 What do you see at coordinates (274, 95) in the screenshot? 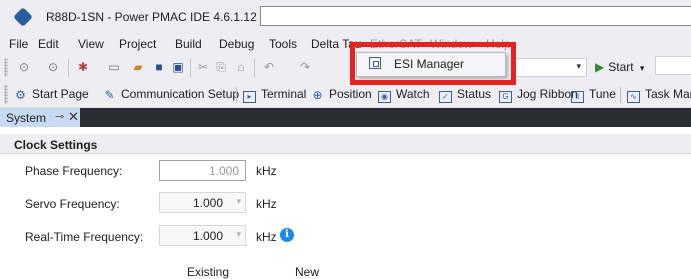
I see `terminal-button: ▸ Terminal` at bounding box center [274, 95].